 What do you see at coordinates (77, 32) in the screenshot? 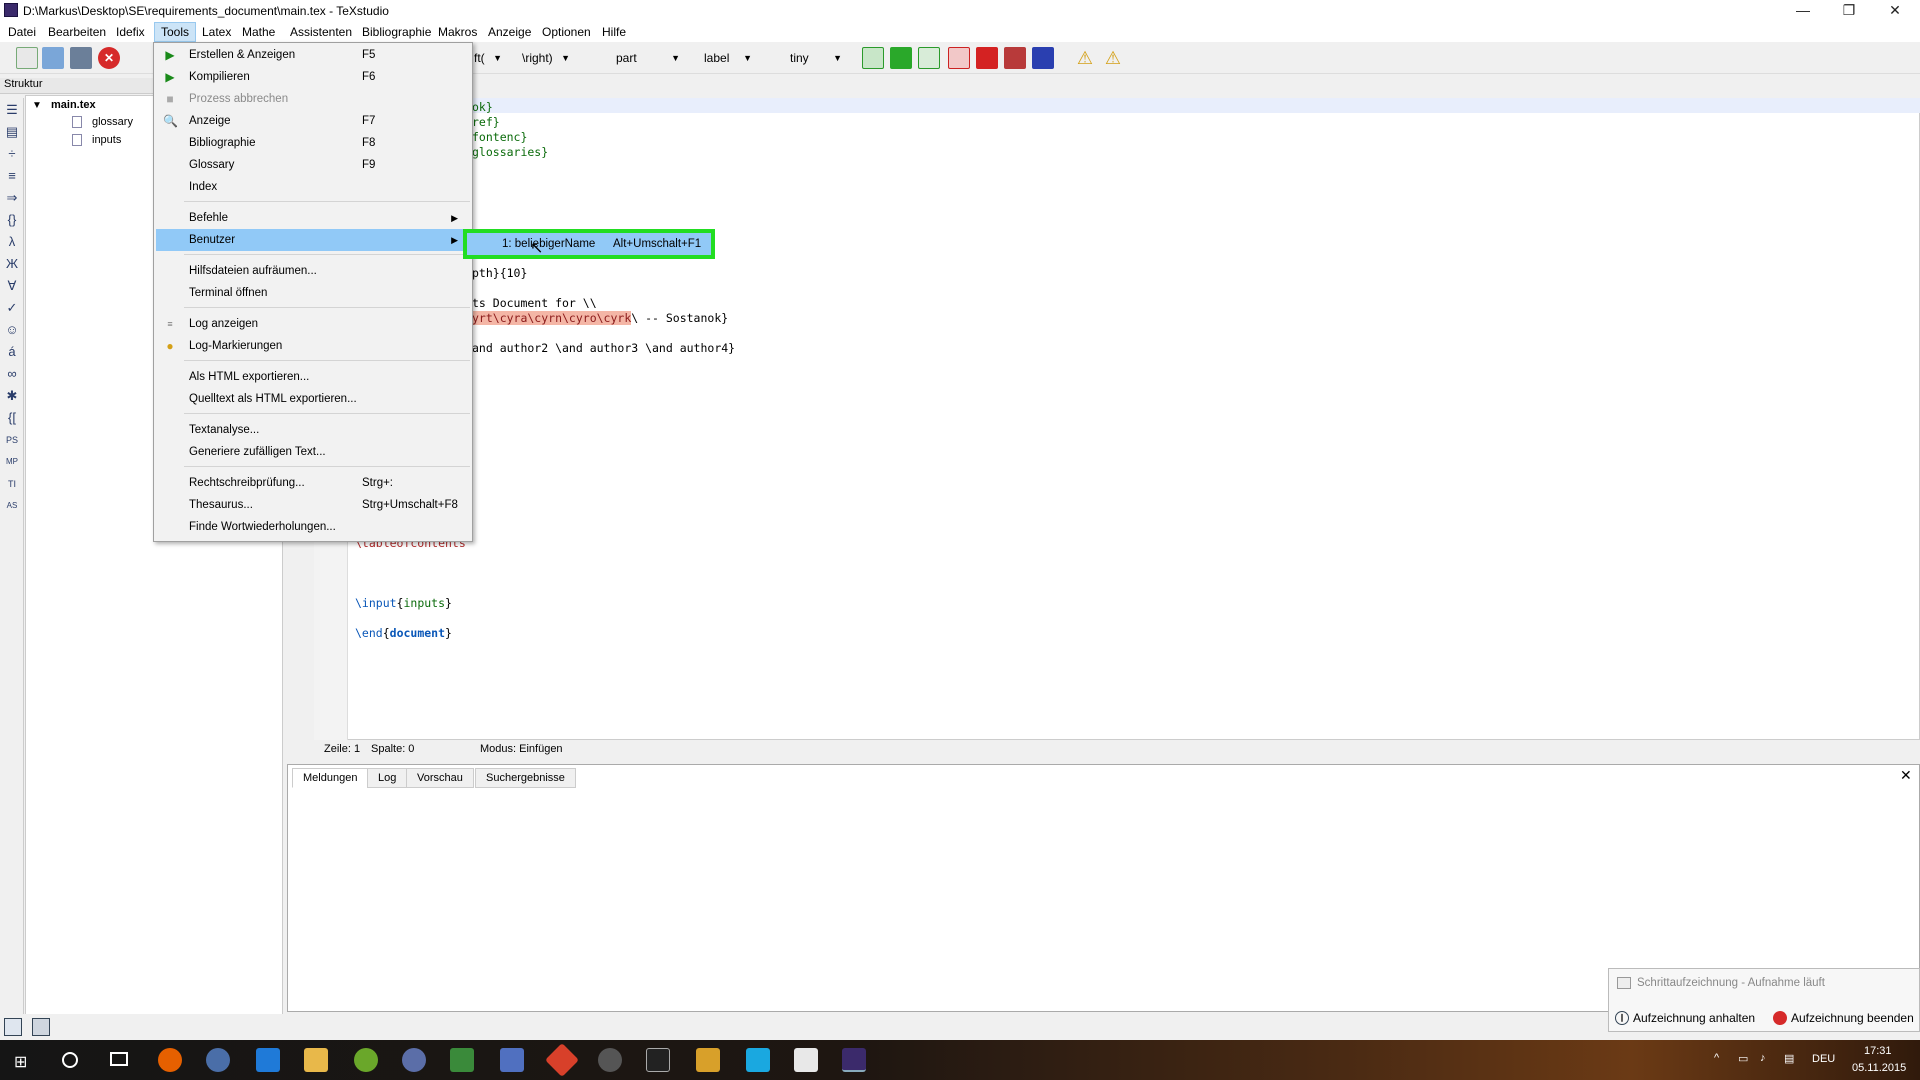
I see `menu-bearbeiten: Bearbeiten` at bounding box center [77, 32].